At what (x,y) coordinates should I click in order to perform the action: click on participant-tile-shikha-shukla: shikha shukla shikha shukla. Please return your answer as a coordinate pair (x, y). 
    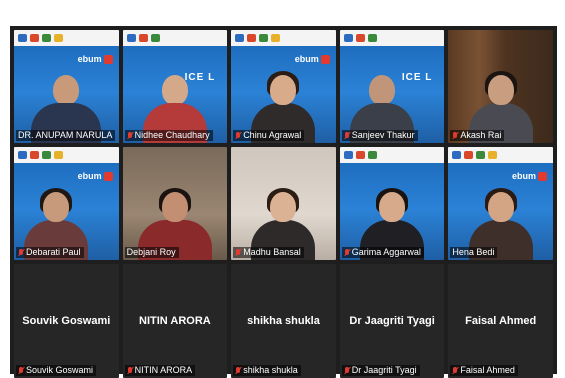
    Looking at the image, I should click on (283, 321).